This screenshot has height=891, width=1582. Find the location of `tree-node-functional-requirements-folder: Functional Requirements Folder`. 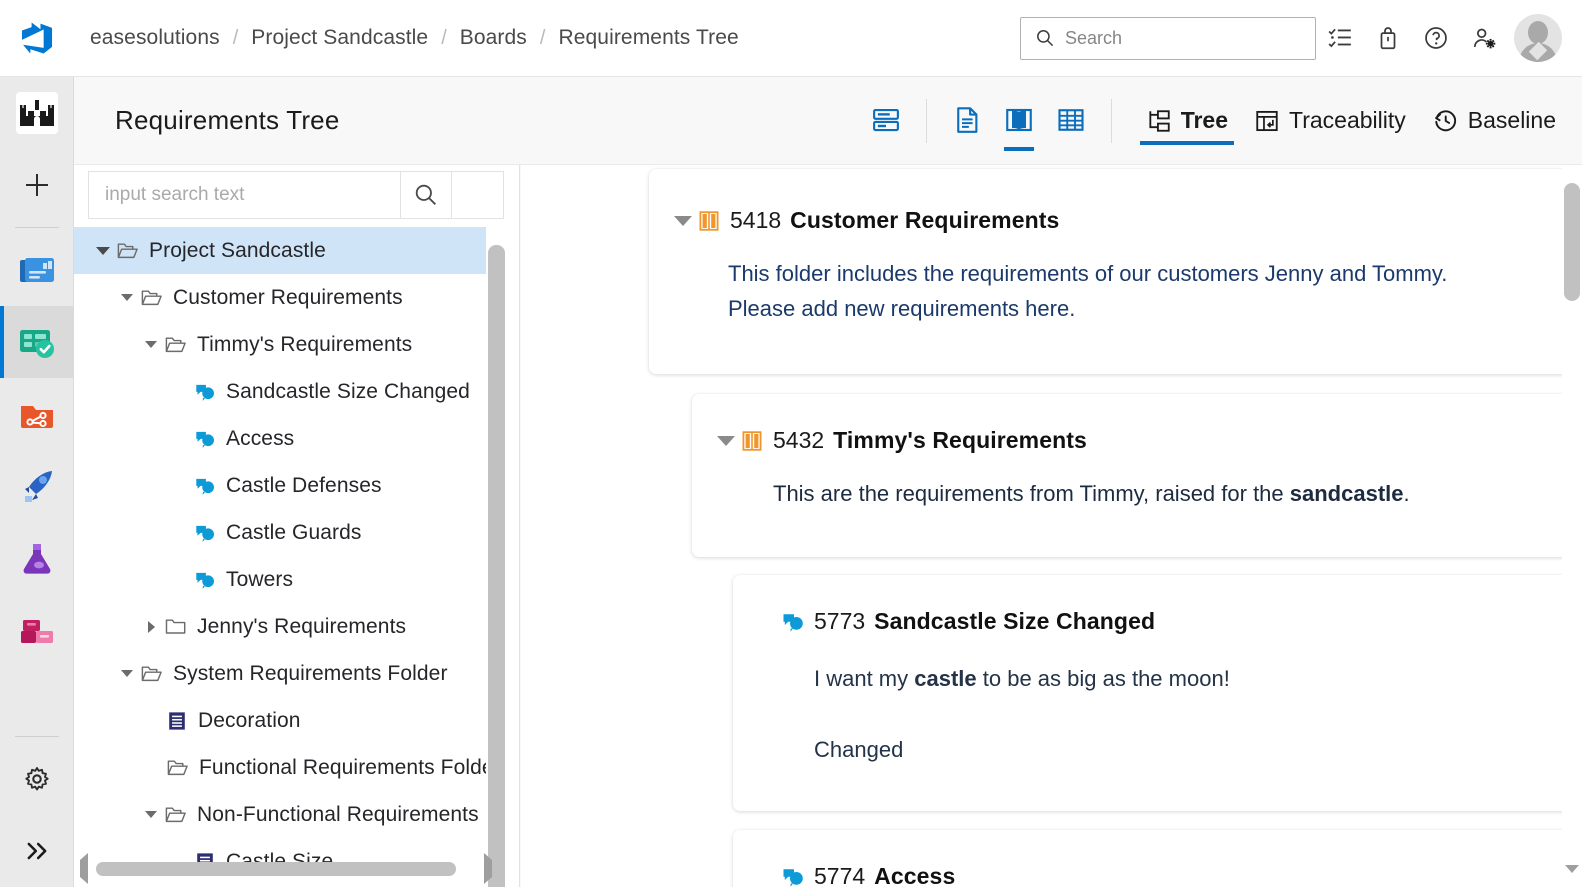

tree-node-functional-requirements-folder: Functional Requirements Folder is located at coordinates (288, 767).